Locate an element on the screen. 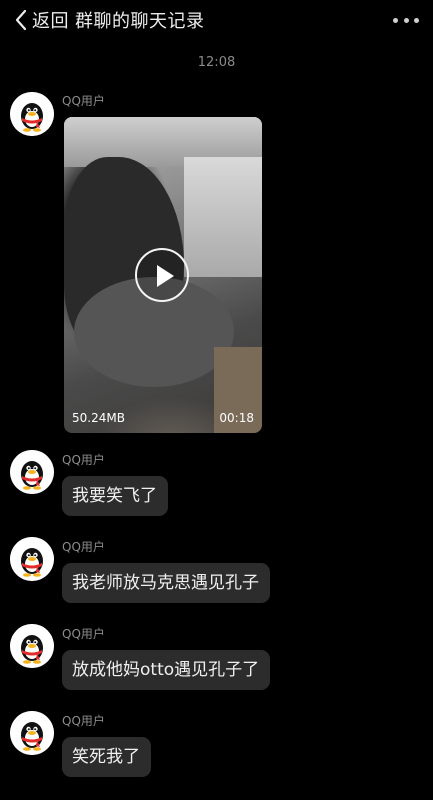 Image resolution: width=433 pixels, height=800 pixels. video-duration: 00:18 is located at coordinates (236, 418).